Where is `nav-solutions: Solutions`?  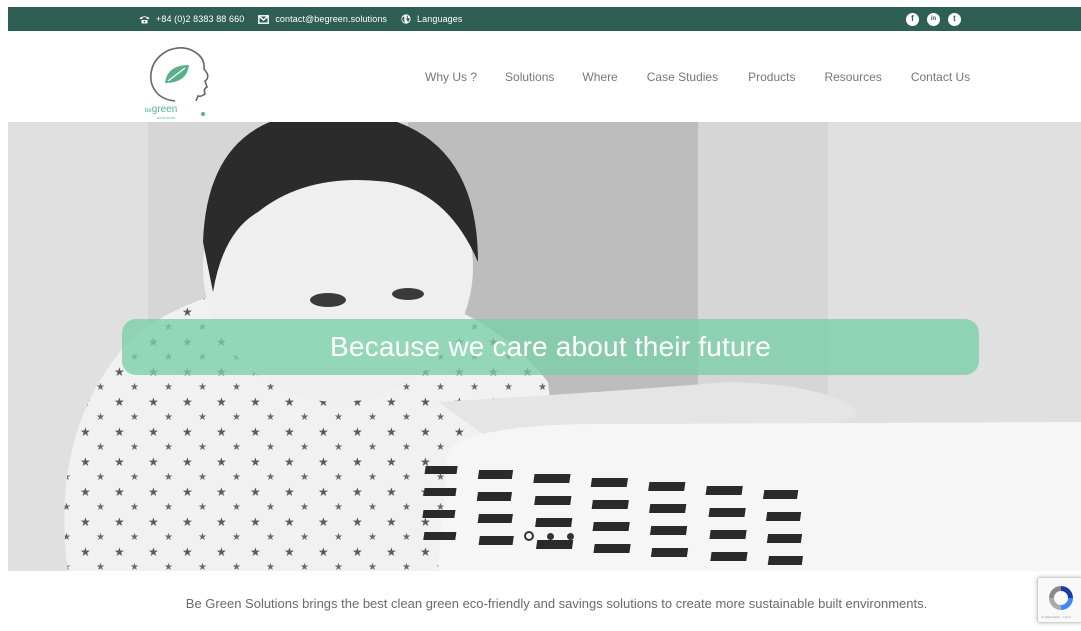
nav-solutions: Solutions is located at coordinates (529, 77).